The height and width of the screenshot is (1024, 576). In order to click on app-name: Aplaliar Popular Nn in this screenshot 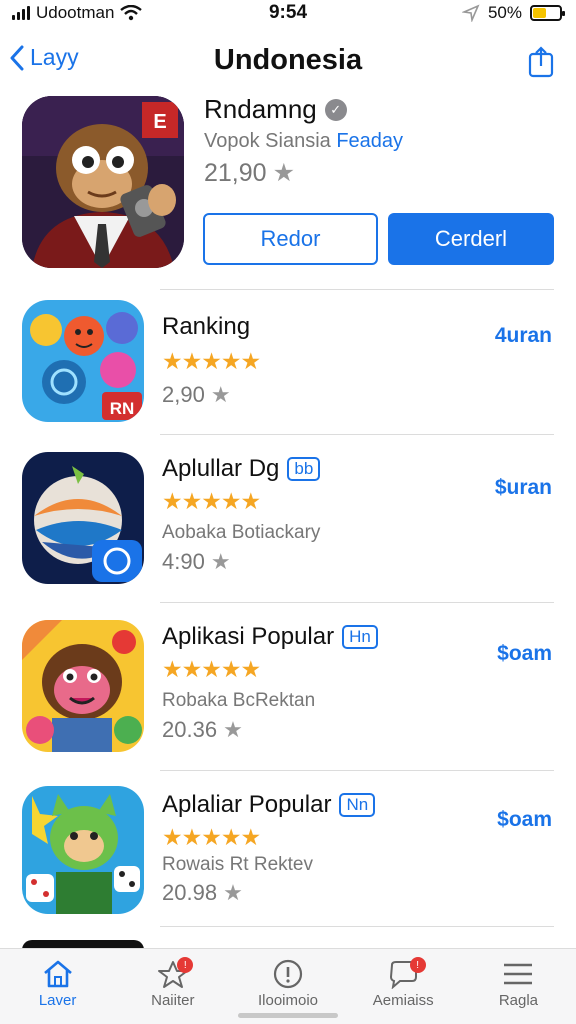, I will do `click(269, 805)`.